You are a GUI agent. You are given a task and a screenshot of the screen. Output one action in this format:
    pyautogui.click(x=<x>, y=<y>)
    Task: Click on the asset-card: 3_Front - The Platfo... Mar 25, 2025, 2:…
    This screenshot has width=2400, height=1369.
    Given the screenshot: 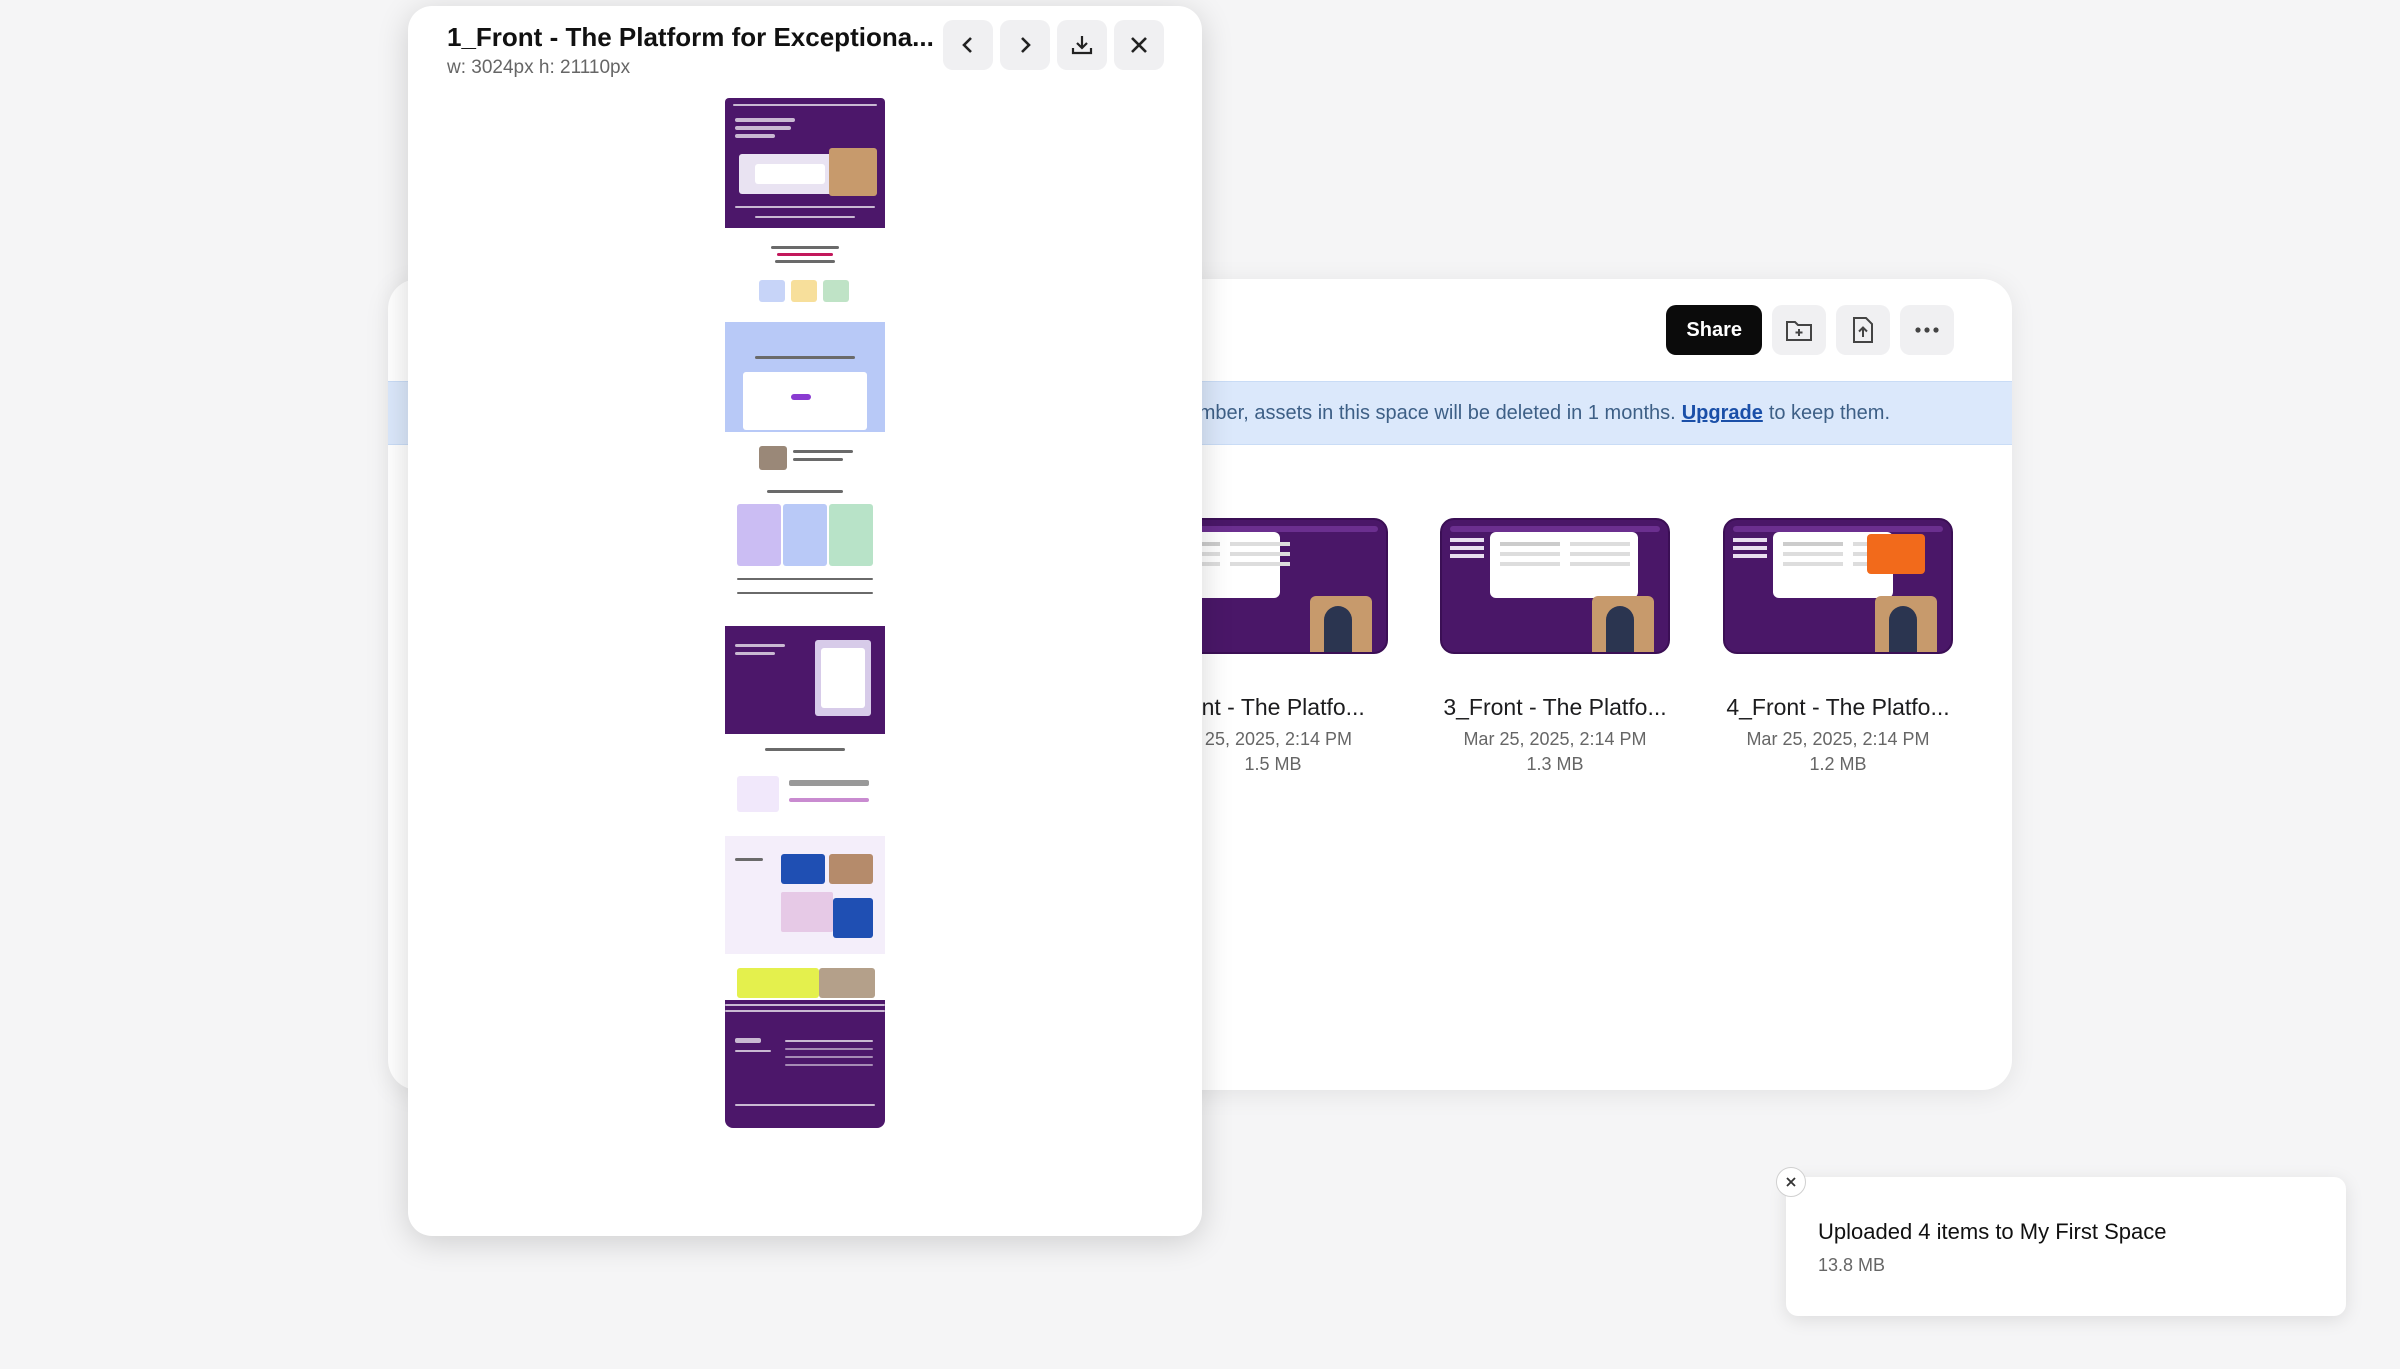 What is the action you would take?
    pyautogui.click(x=1555, y=647)
    